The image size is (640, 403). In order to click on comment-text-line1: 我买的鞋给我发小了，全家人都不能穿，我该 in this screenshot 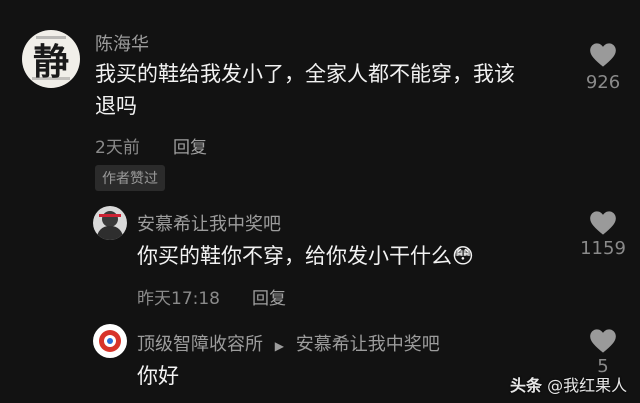, I will do `click(305, 74)`.